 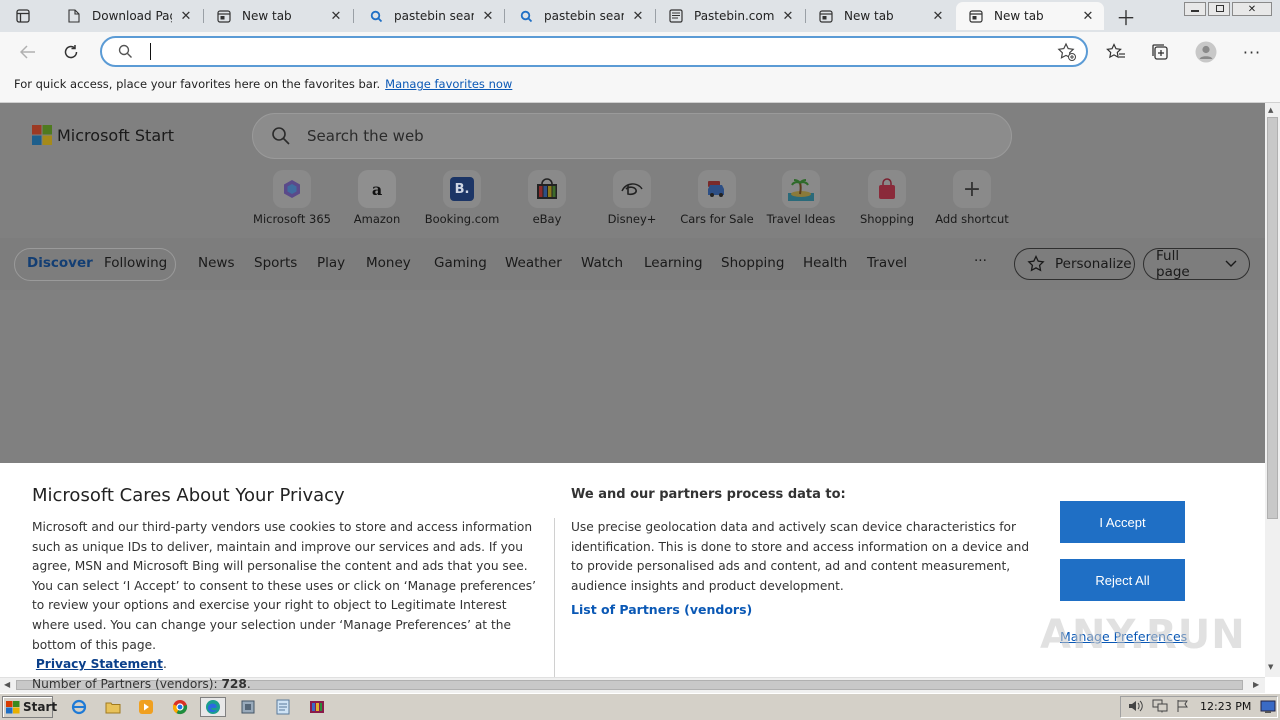 I want to click on shortcut-shopping: Shopping, so click(x=887, y=198).